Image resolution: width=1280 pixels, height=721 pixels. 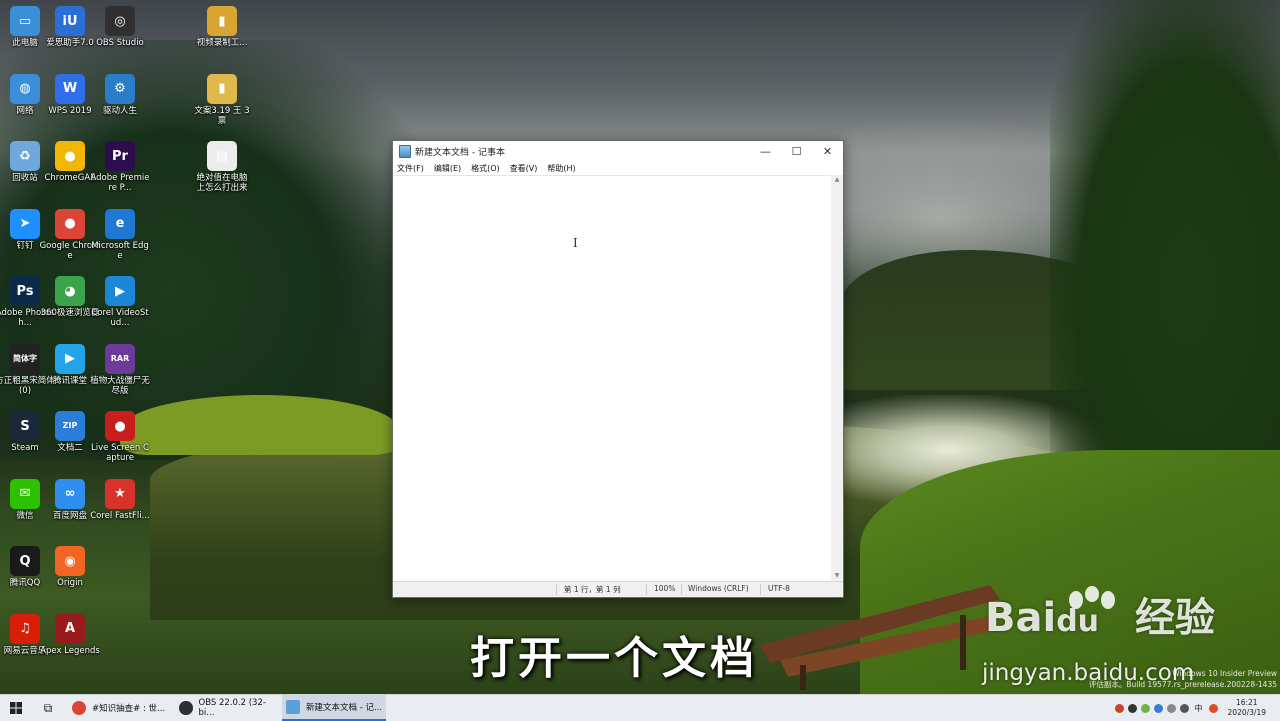 What do you see at coordinates (665, 588) in the screenshot?
I see `status-zoom: 100%` at bounding box center [665, 588].